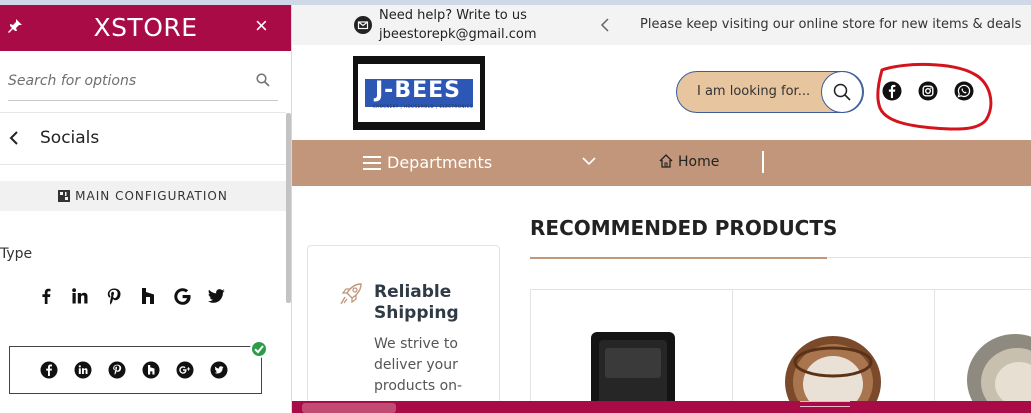 The width and height of the screenshot is (1031, 413). Describe the element at coordinates (151, 196) in the screenshot. I see `main-configuration-label: MAIN CONFIGURATION` at that location.